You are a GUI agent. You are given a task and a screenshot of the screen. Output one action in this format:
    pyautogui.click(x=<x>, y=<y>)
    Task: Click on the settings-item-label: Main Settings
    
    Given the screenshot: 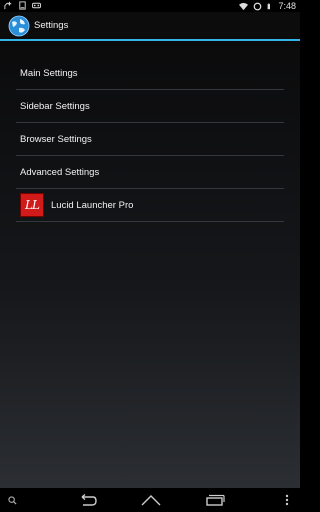 What is the action you would take?
    pyautogui.click(x=49, y=73)
    